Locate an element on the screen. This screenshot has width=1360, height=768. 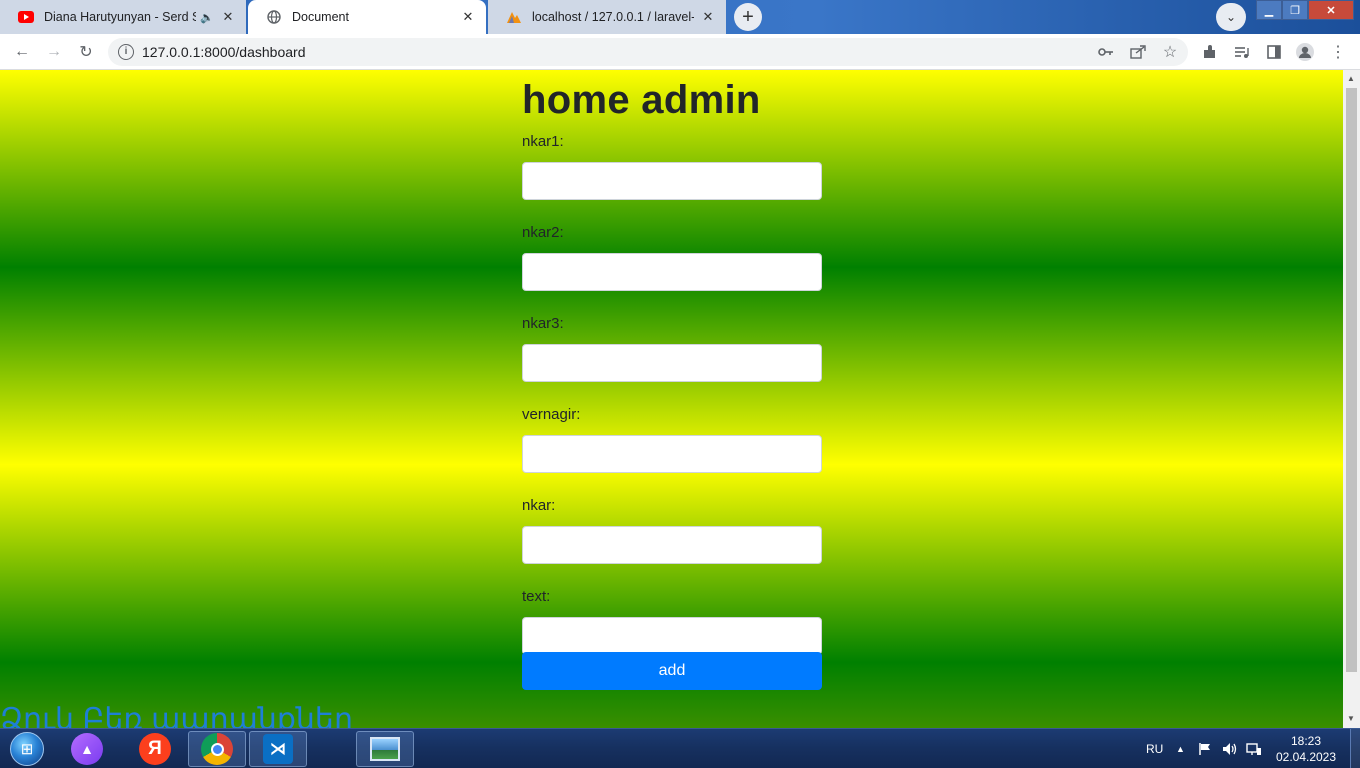
field-label: text: is located at coordinates (536, 596).